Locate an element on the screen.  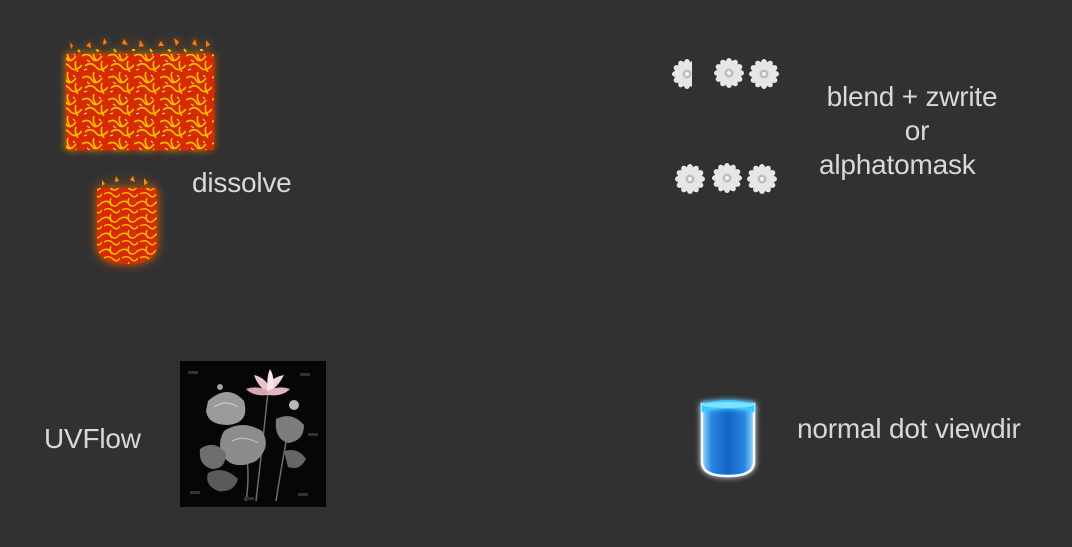
blend-label-line-2: or is located at coordinates (917, 130).